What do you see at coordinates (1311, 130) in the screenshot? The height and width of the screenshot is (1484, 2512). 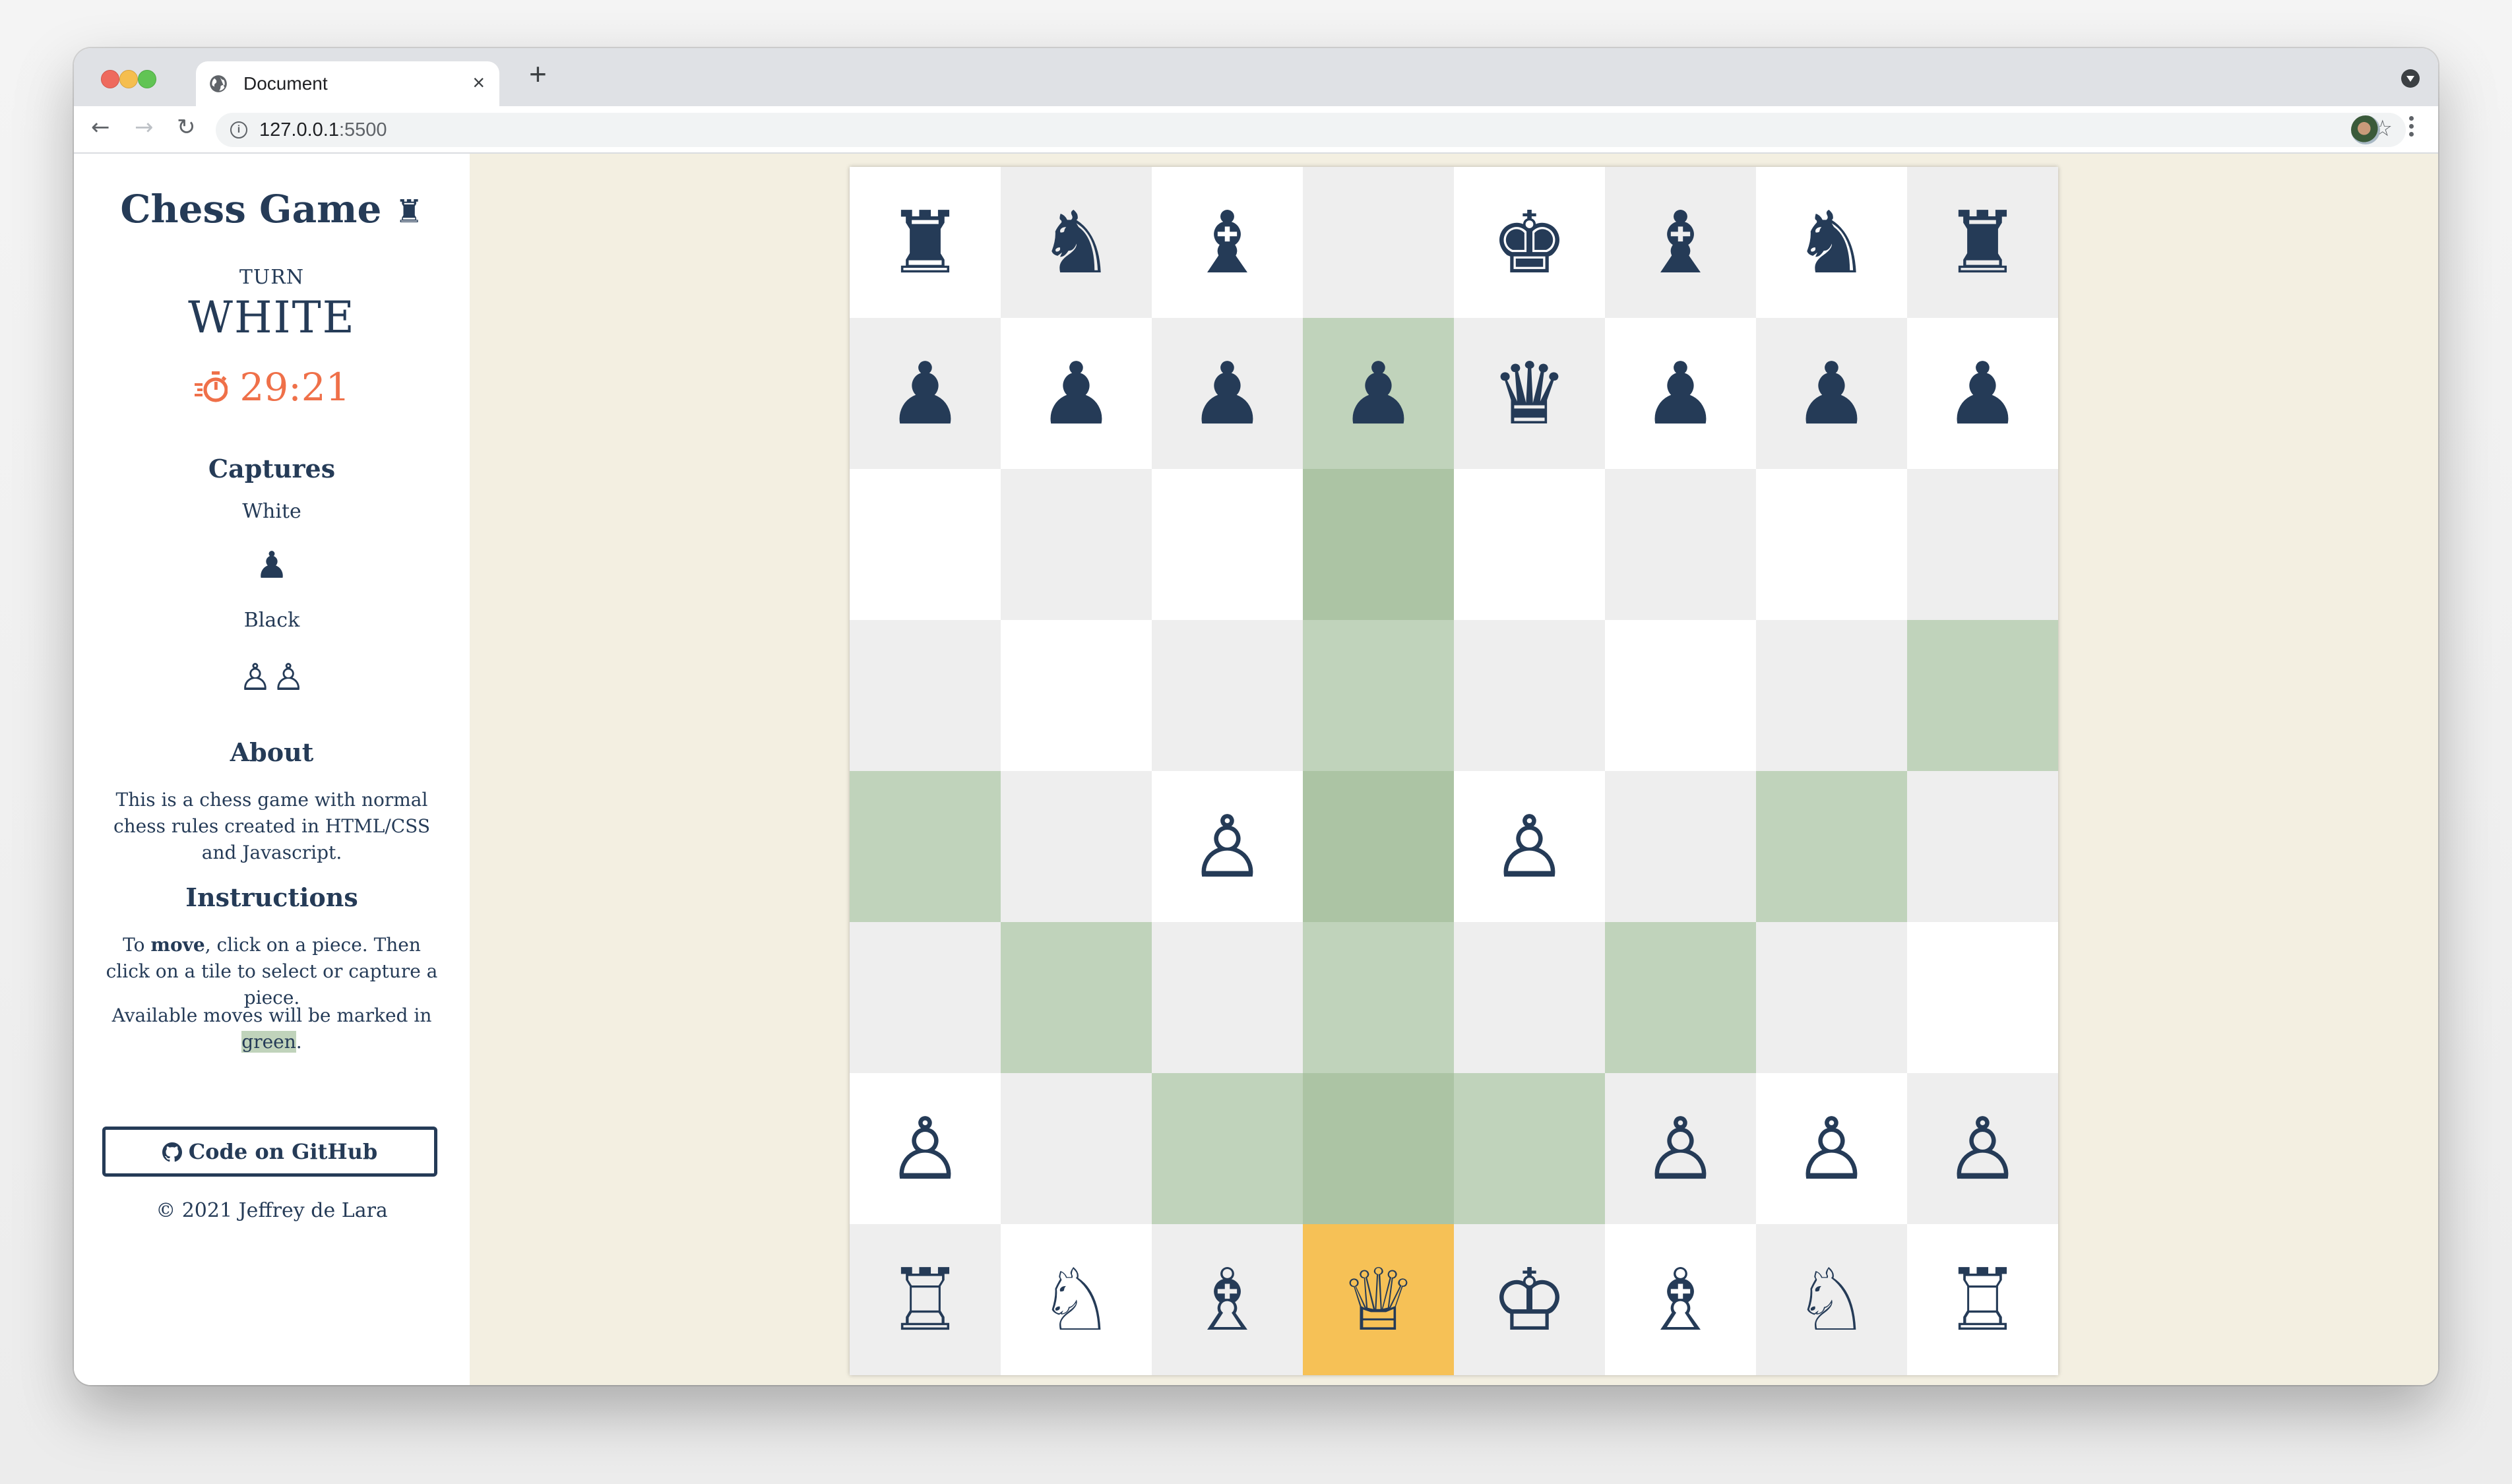 I see `address-bar: i 127.0.0.1:5500 ☆` at bounding box center [1311, 130].